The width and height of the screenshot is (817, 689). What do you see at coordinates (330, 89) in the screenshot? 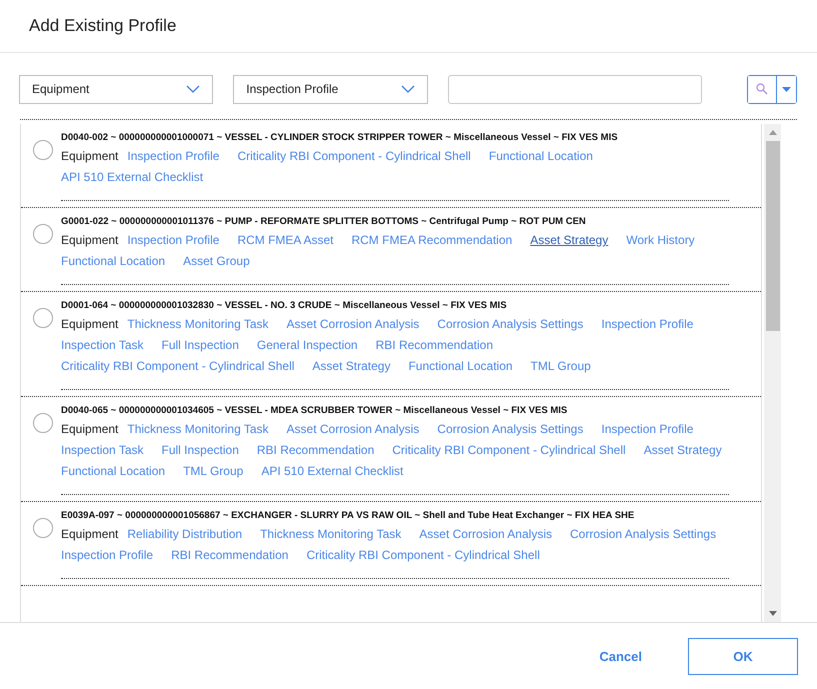
I see `profile-dropdown: Inspection Profile` at bounding box center [330, 89].